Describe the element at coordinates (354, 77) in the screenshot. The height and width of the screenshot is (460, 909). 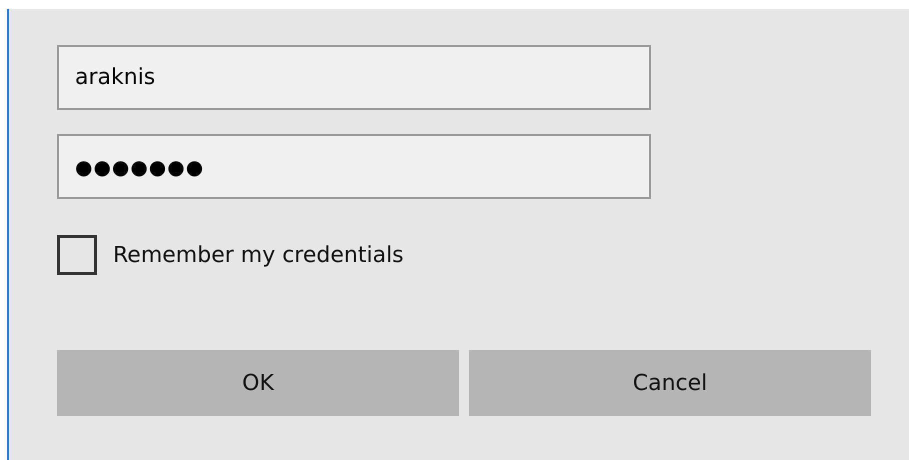
I see `username-field: araknis` at that location.